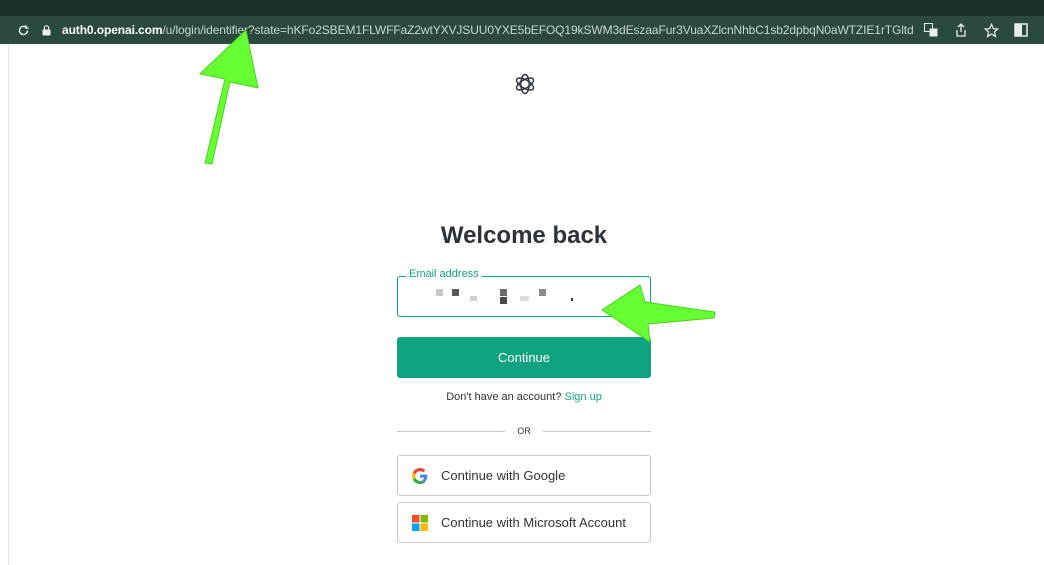 The width and height of the screenshot is (1044, 565). Describe the element at coordinates (8, 304) in the screenshot. I see `page-left-divider` at that location.